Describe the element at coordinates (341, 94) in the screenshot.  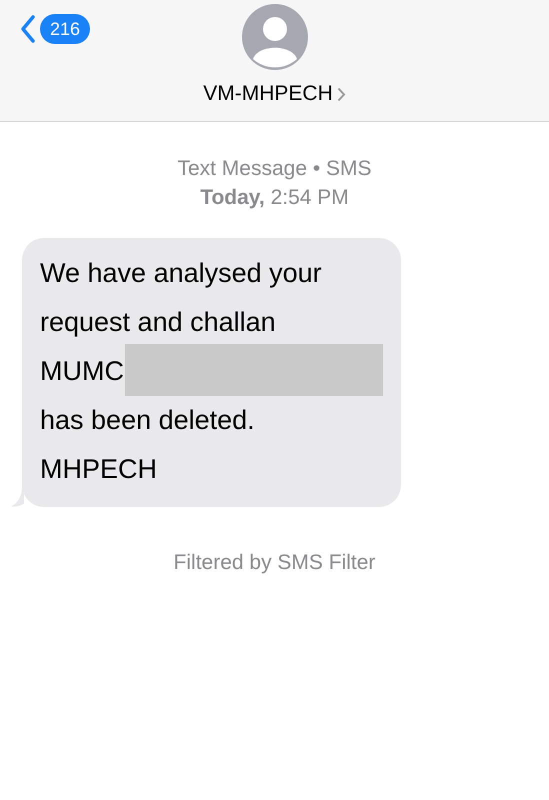
I see `chevron-right-icon` at that location.